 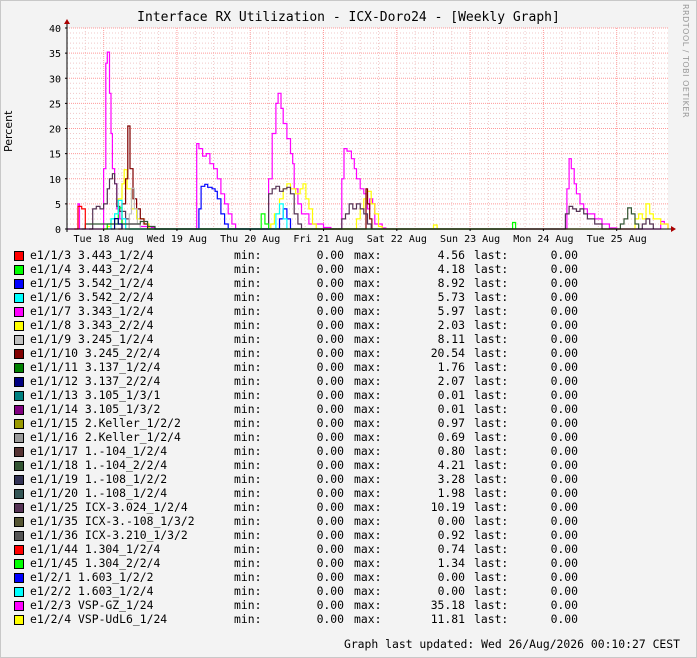 I want to click on legend-max-value: 0.69, so click(x=451, y=437).